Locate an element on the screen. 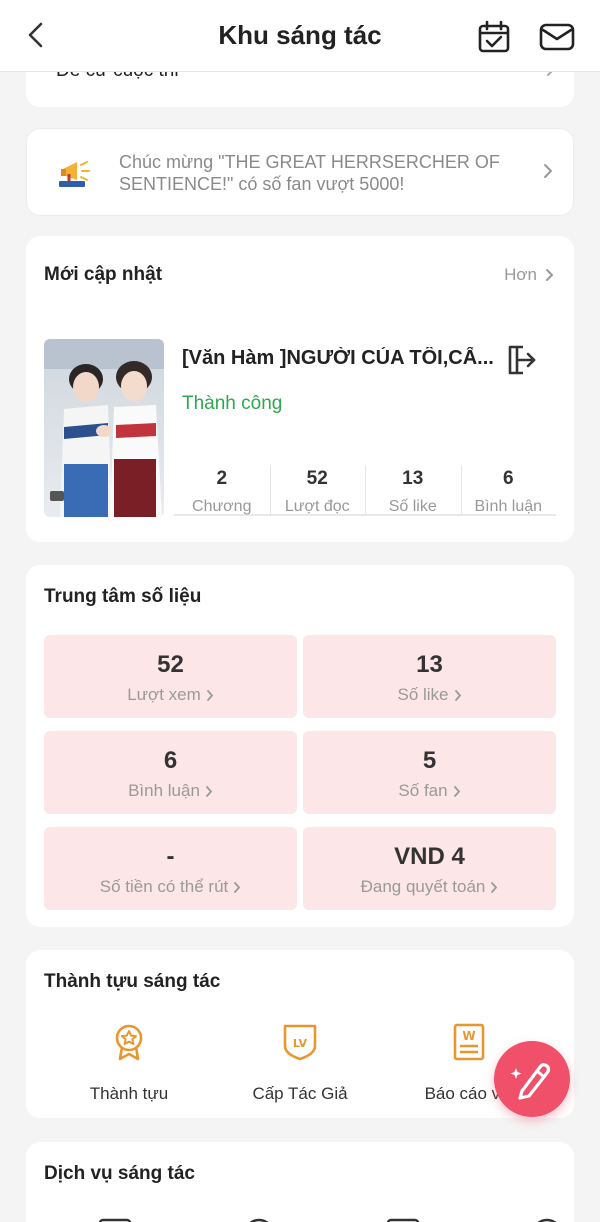  svg-text: LV is located at coordinates (300, 1043).